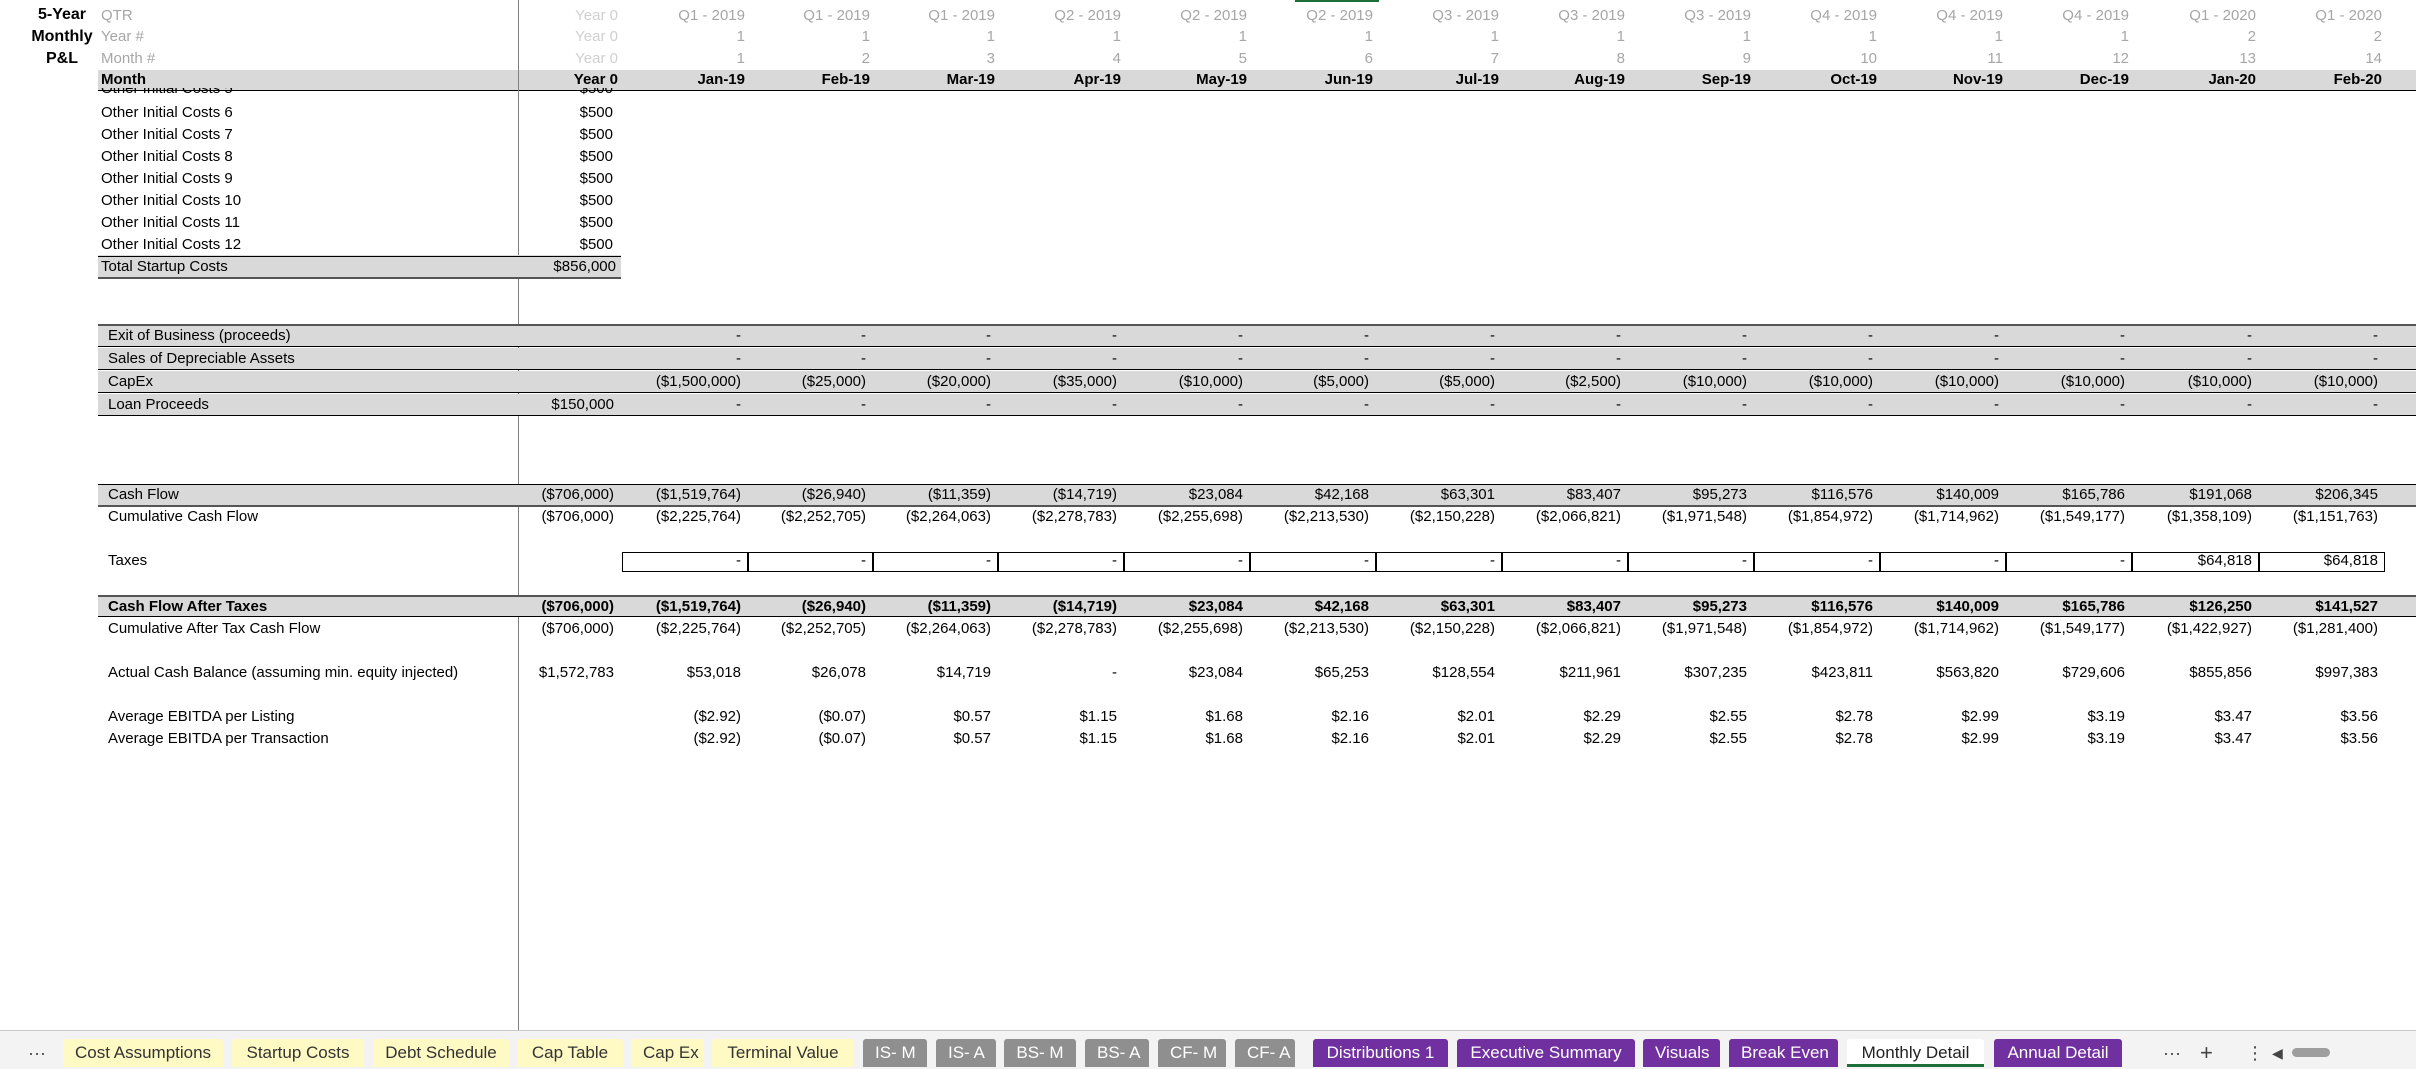 The image size is (2416, 1069). I want to click on row-value-cell: $3.19, so click(2064, 739).